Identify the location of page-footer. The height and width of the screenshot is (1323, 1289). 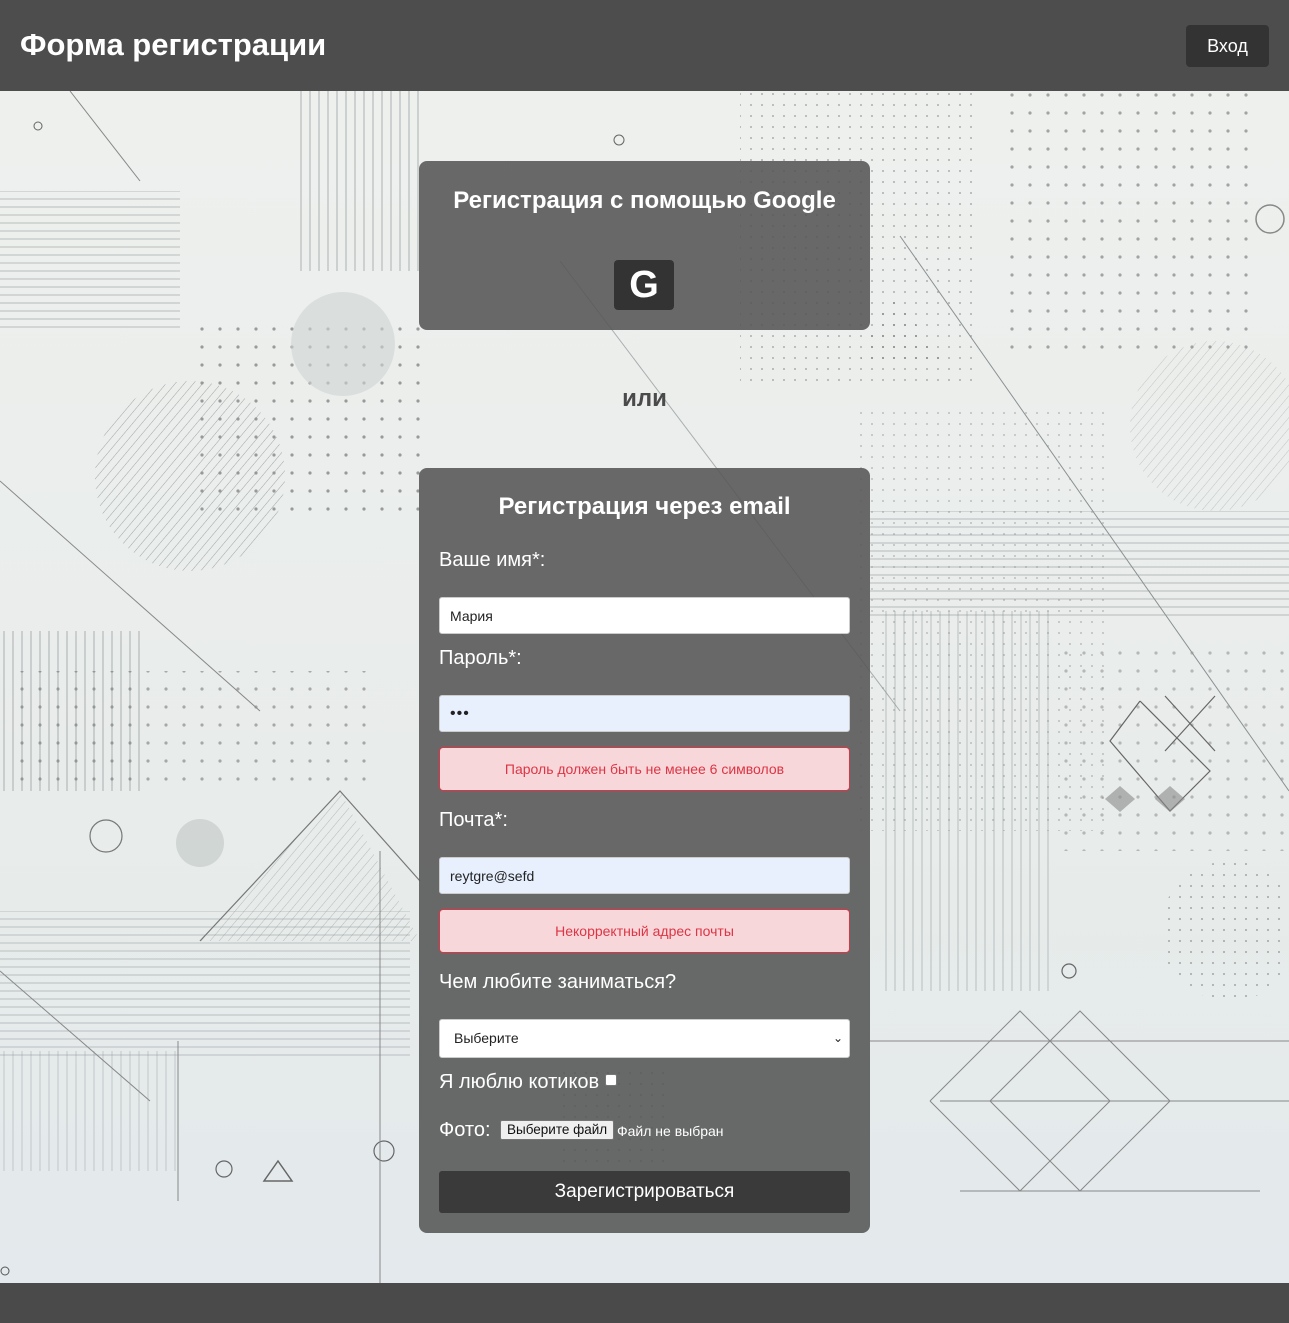
(644, 1303).